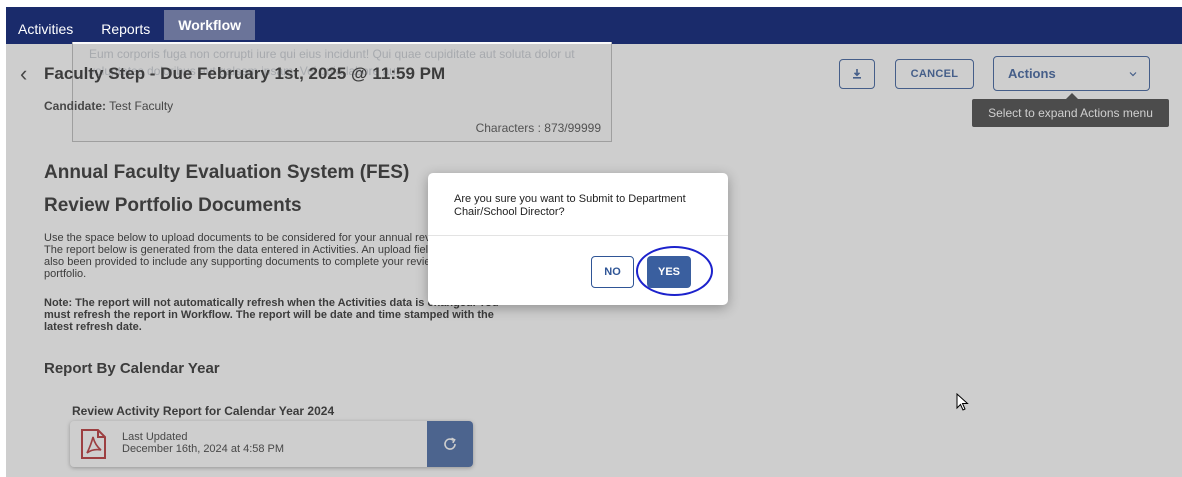  I want to click on tab-activities: Activities, so click(46, 29).